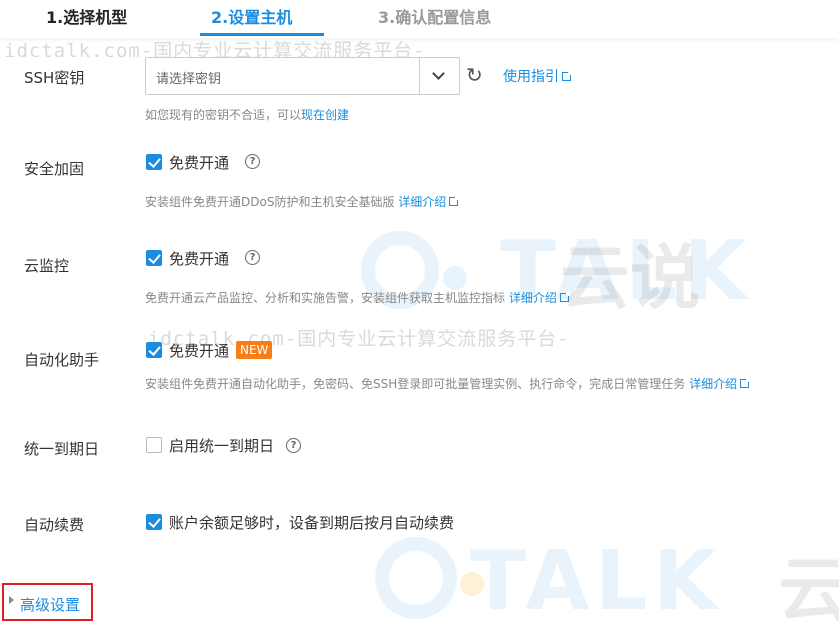 The height and width of the screenshot is (635, 839). What do you see at coordinates (254, 350) in the screenshot?
I see `new-badge: NEW` at bounding box center [254, 350].